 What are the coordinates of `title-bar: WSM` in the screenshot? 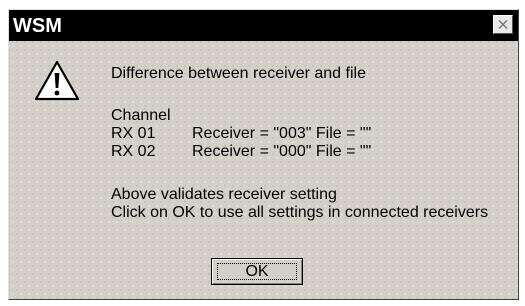 It's located at (263, 25).